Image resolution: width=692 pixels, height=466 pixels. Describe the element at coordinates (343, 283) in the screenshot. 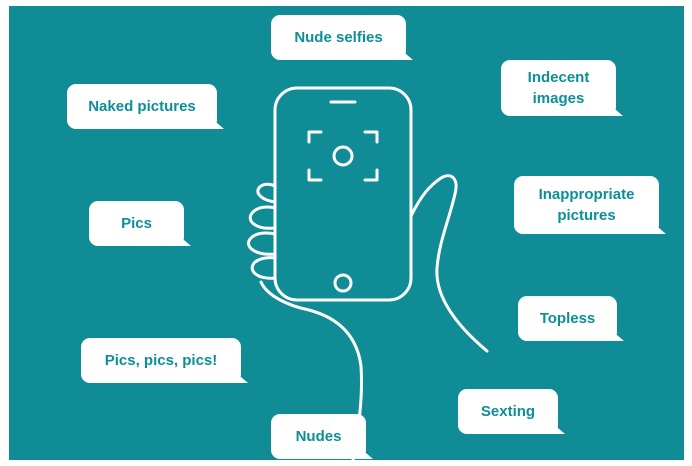

I see `phone-home-button` at that location.